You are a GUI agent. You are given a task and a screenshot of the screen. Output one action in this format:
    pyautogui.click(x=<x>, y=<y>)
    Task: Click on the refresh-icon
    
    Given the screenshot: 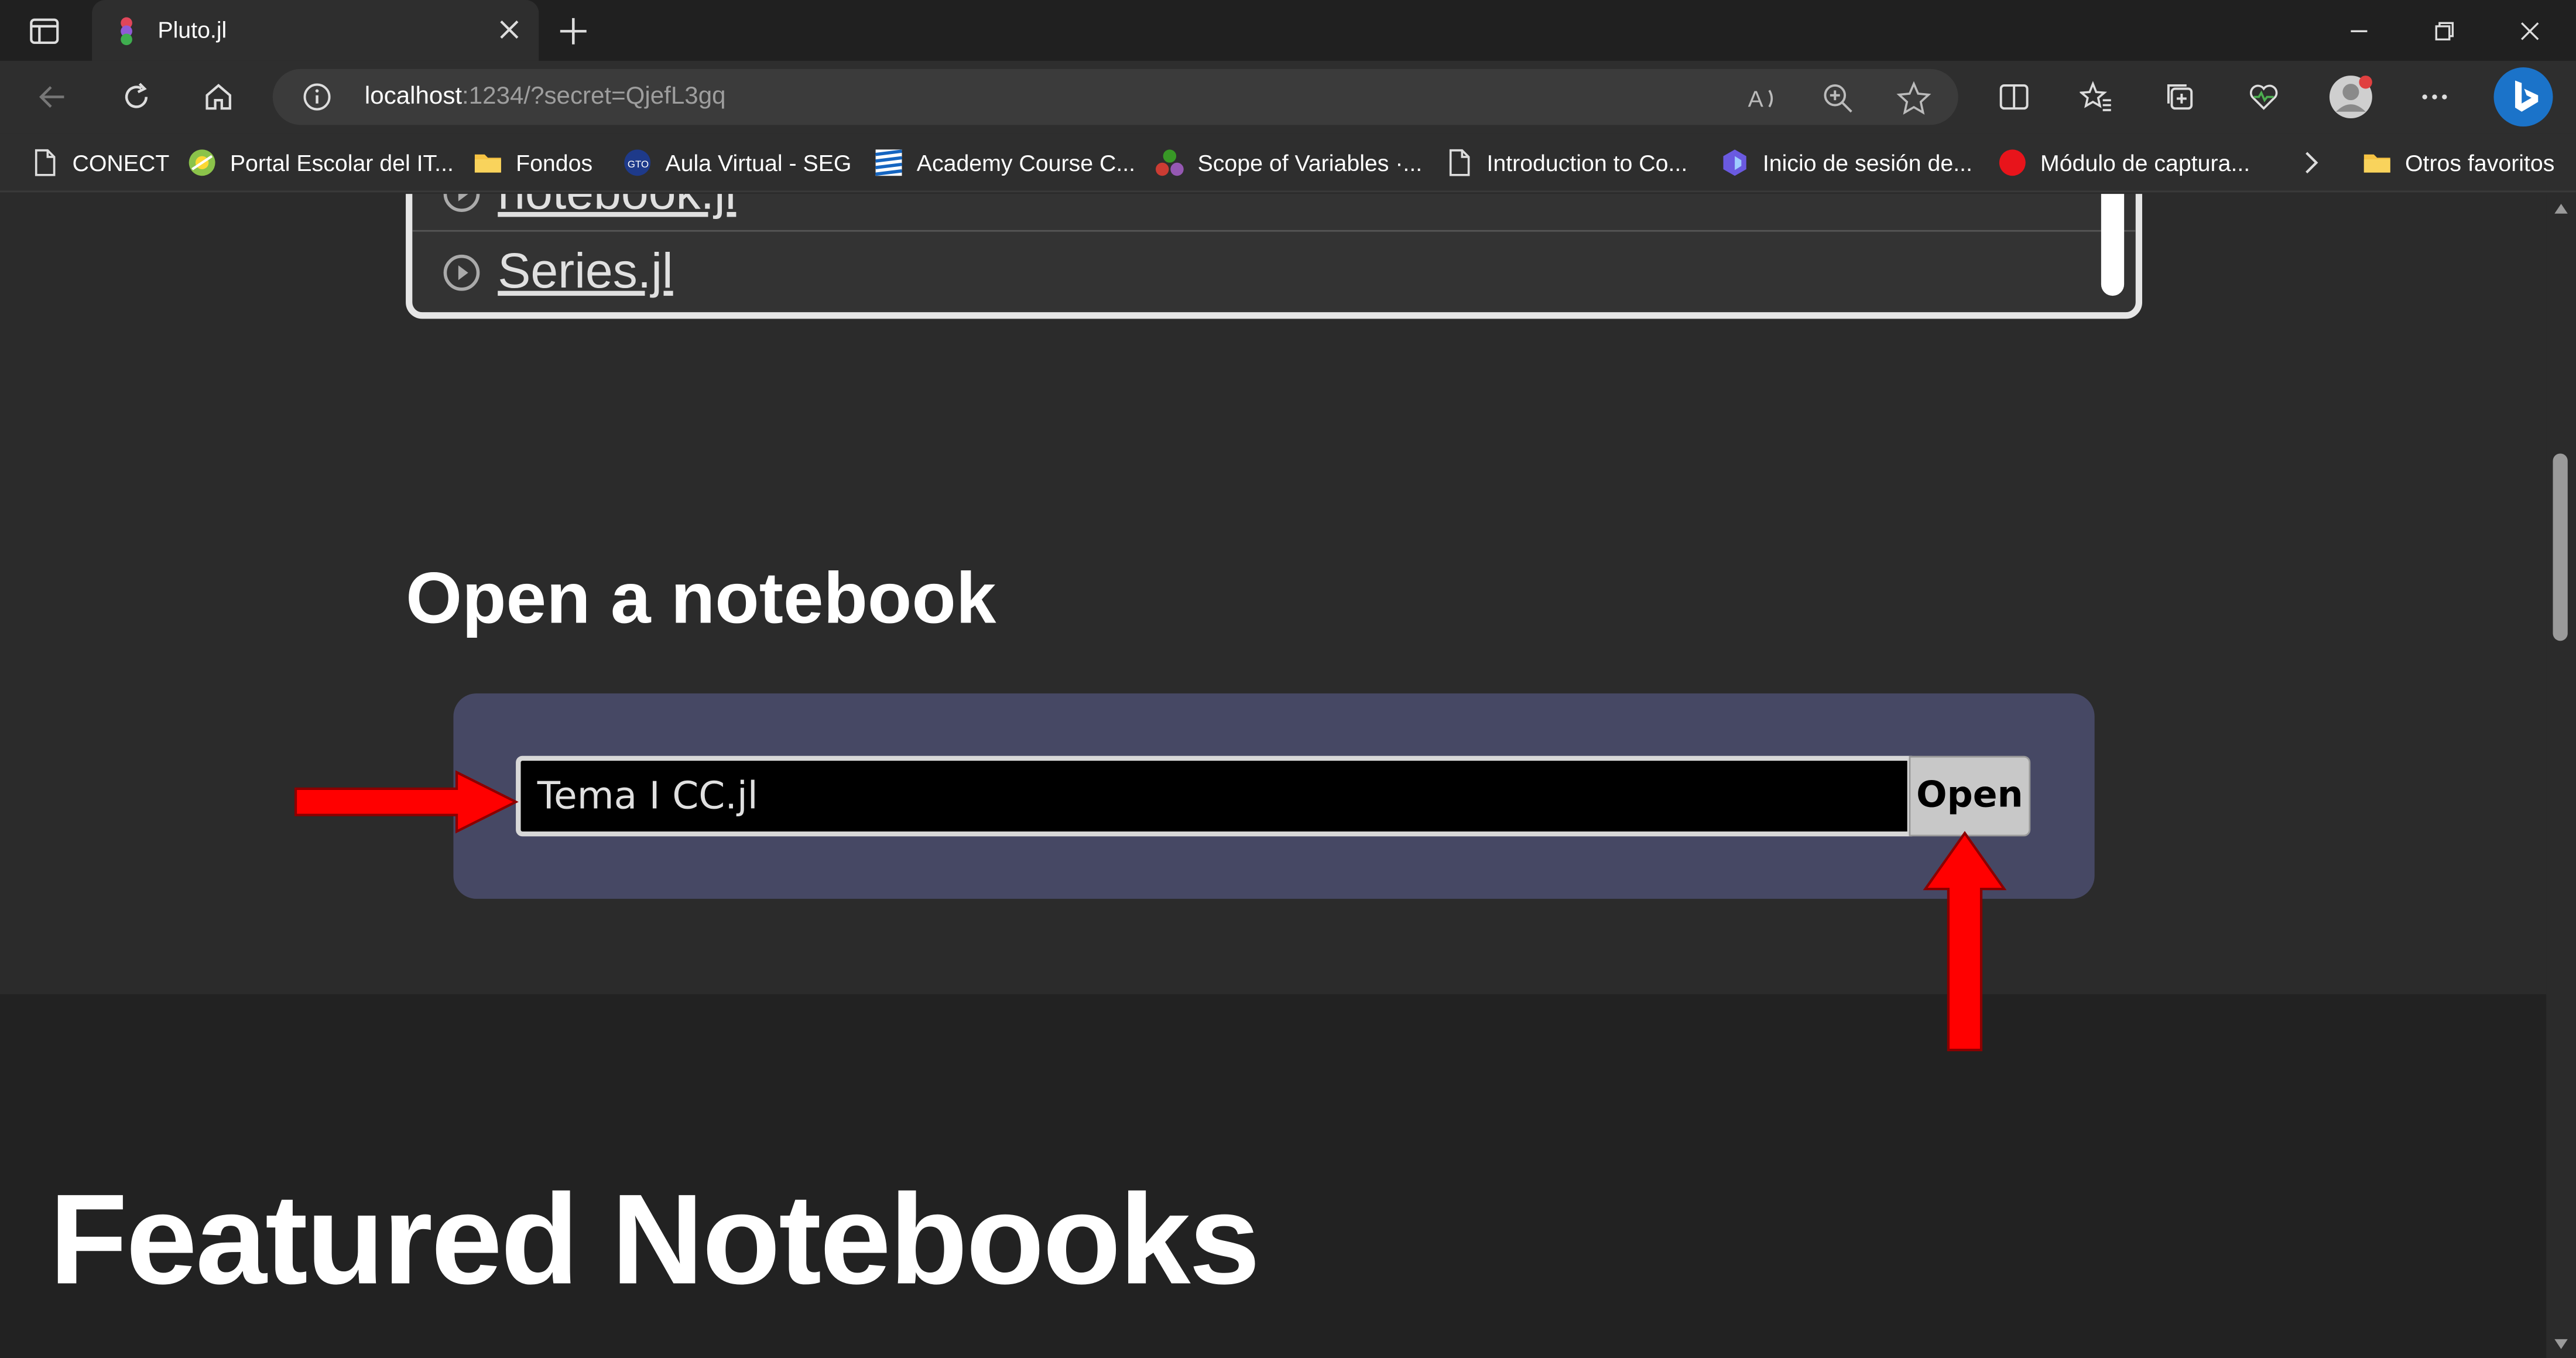 What is the action you would take?
    pyautogui.click(x=136, y=95)
    